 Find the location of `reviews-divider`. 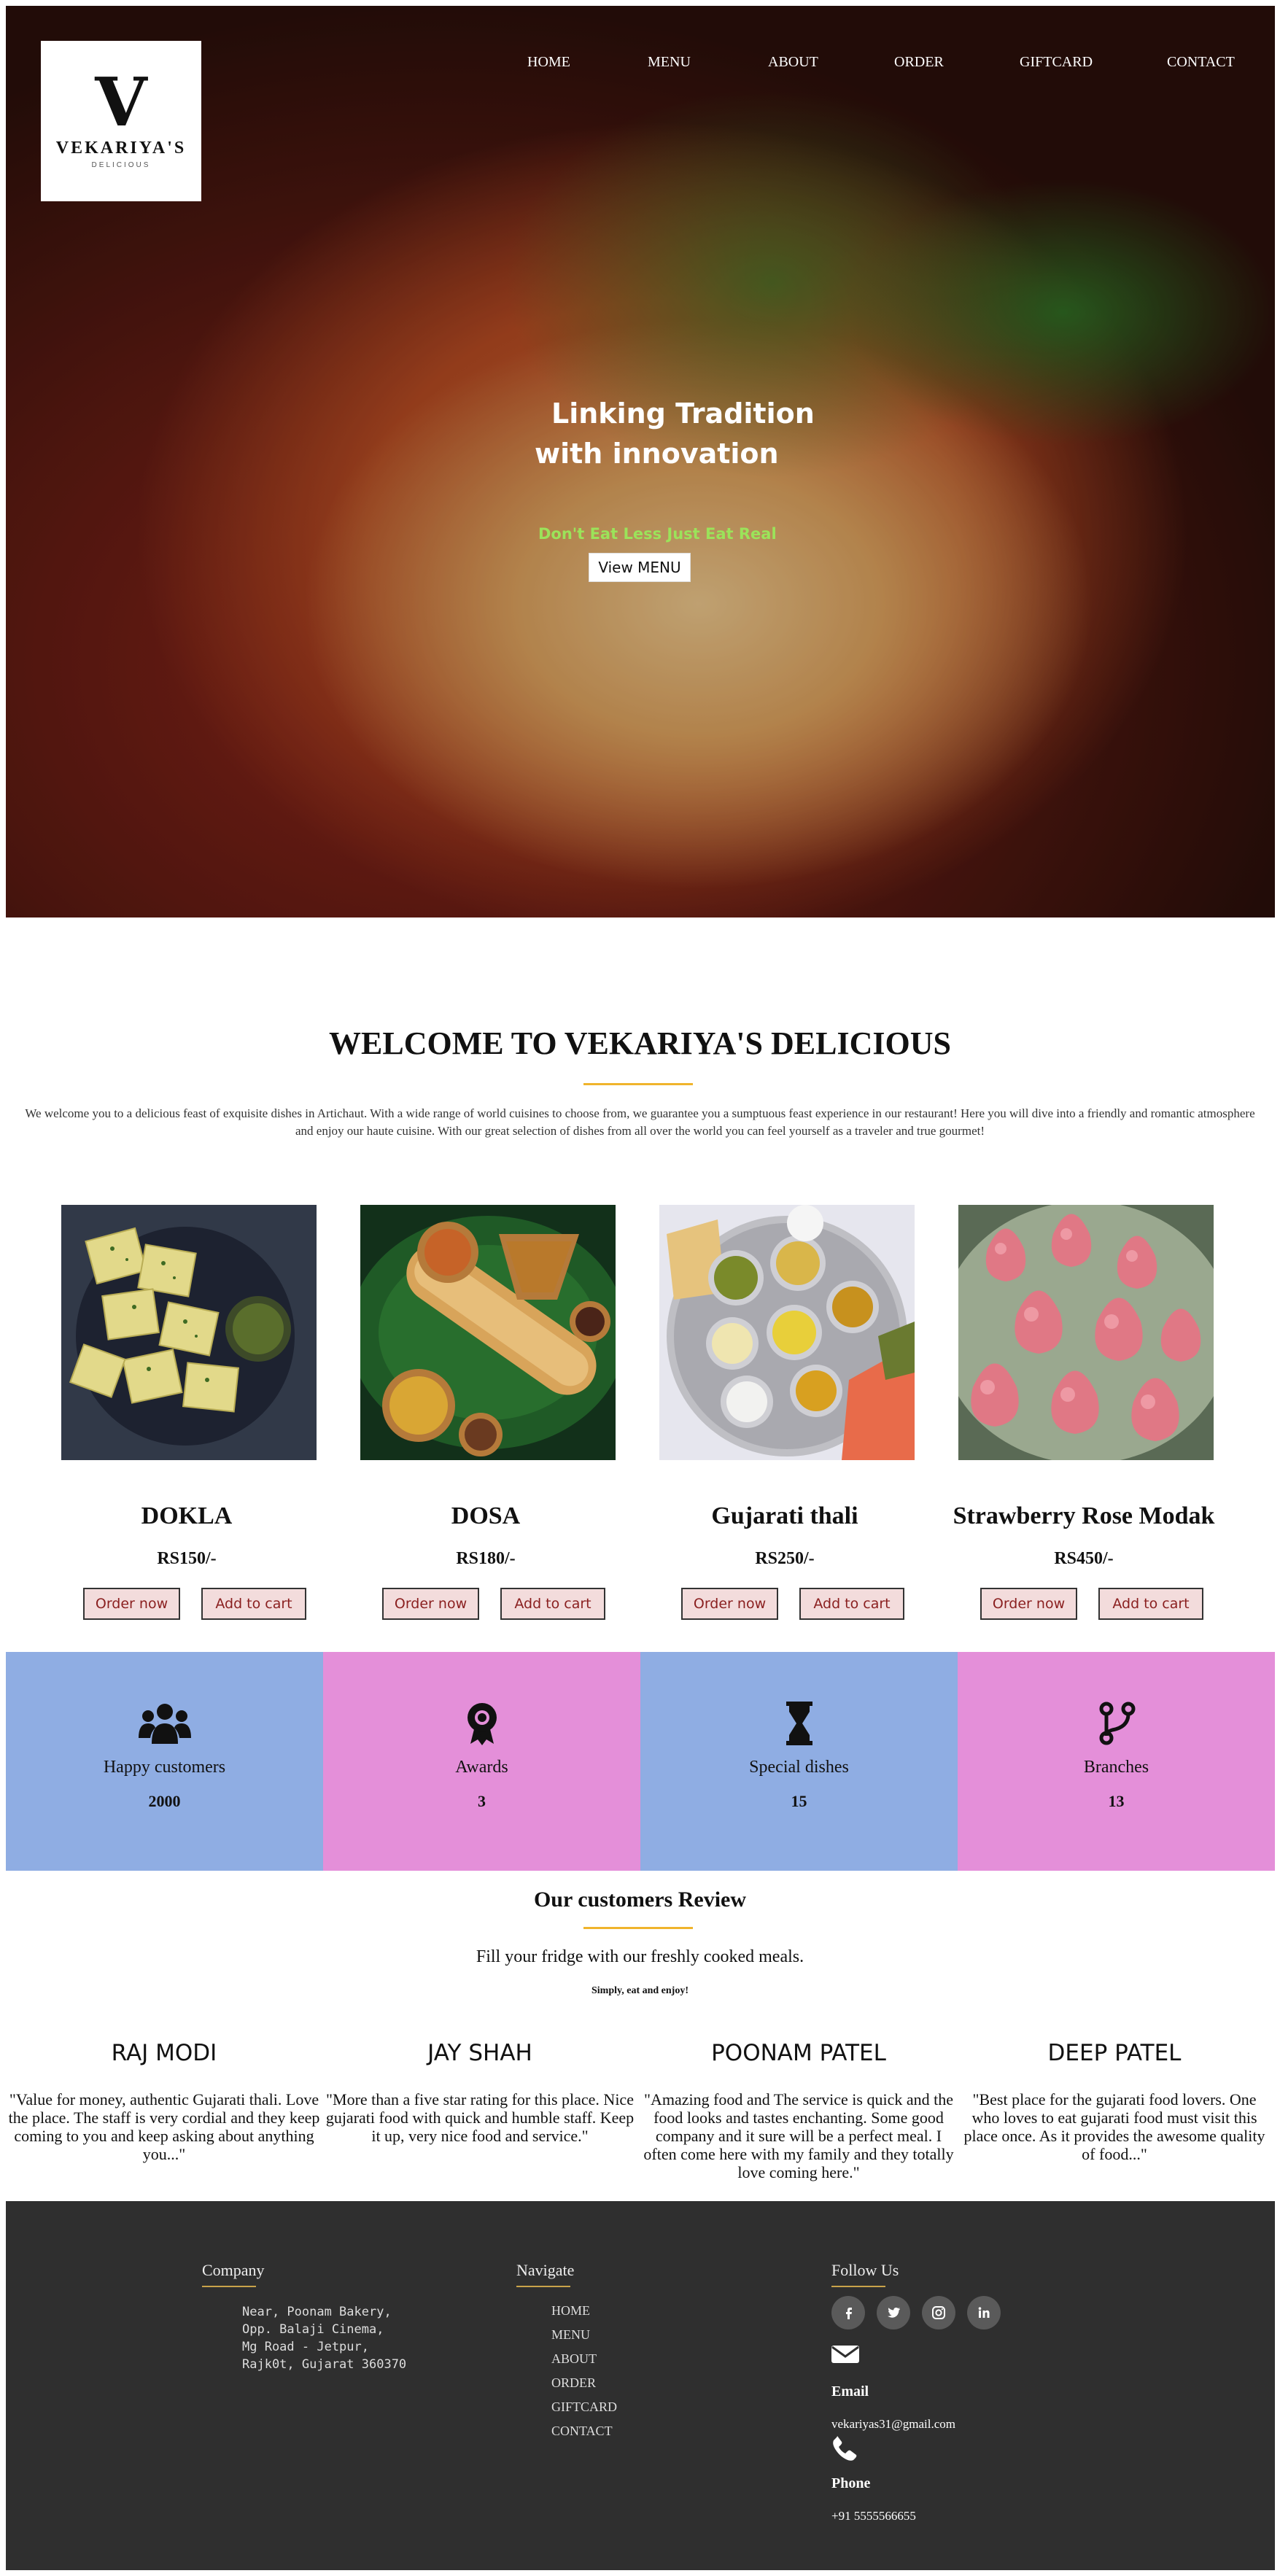

reviews-divider is located at coordinates (638, 1928).